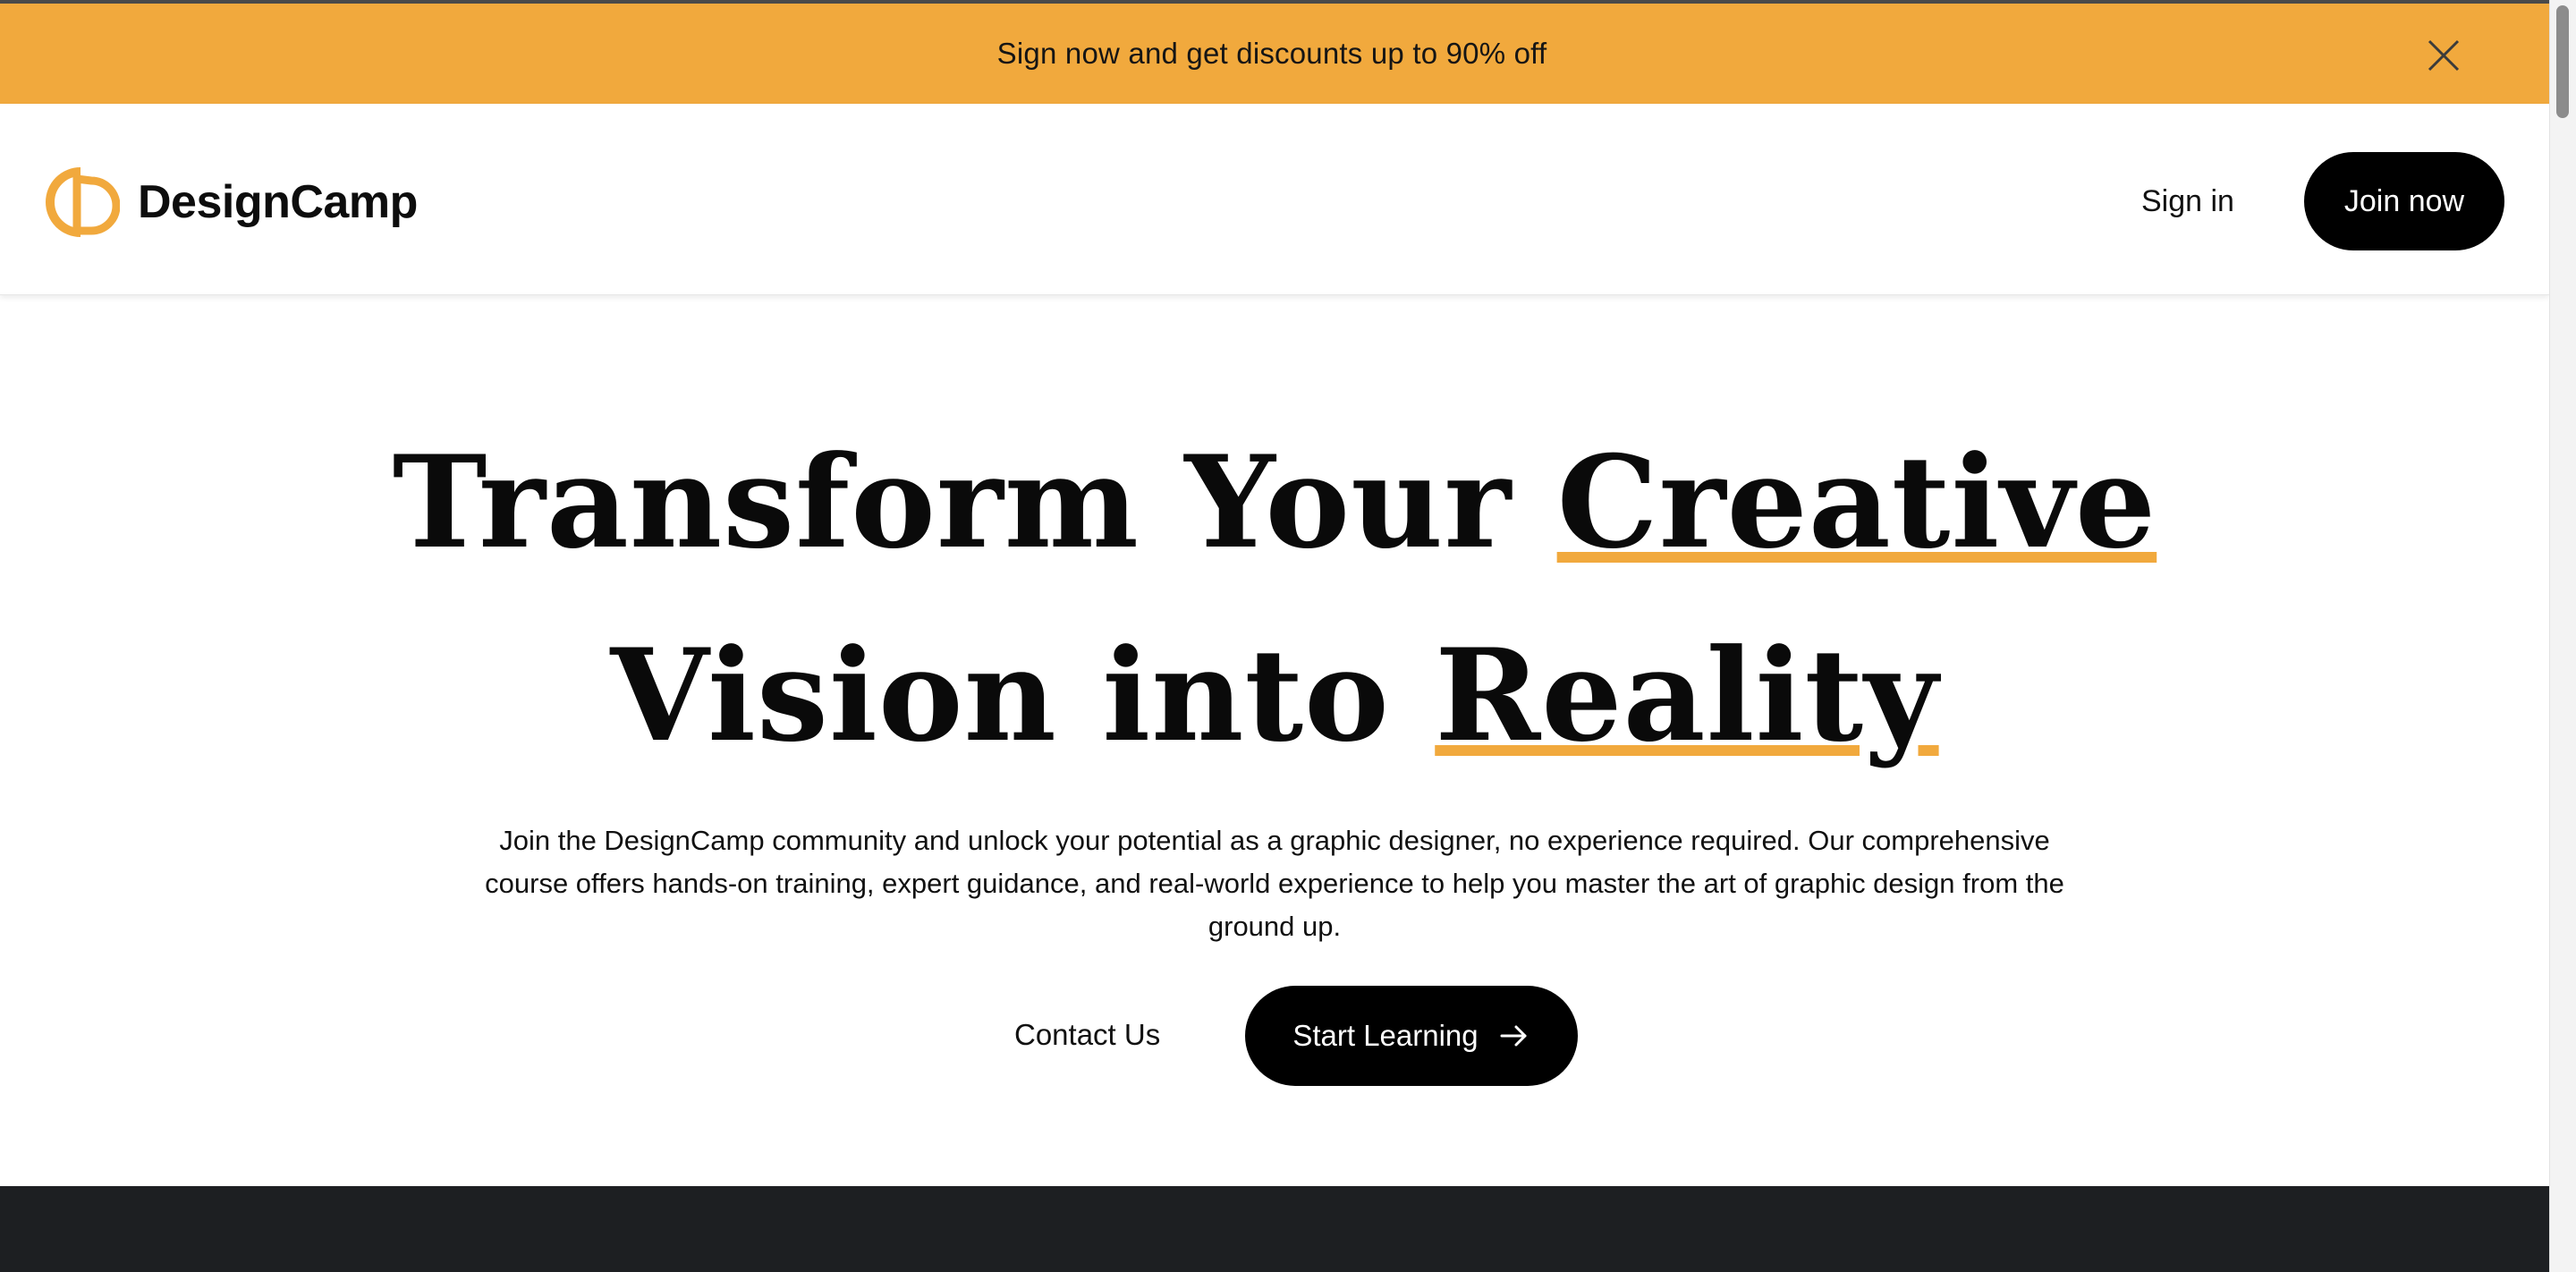 The height and width of the screenshot is (1272, 2576). I want to click on scrollbar-thumb, so click(2562, 61).